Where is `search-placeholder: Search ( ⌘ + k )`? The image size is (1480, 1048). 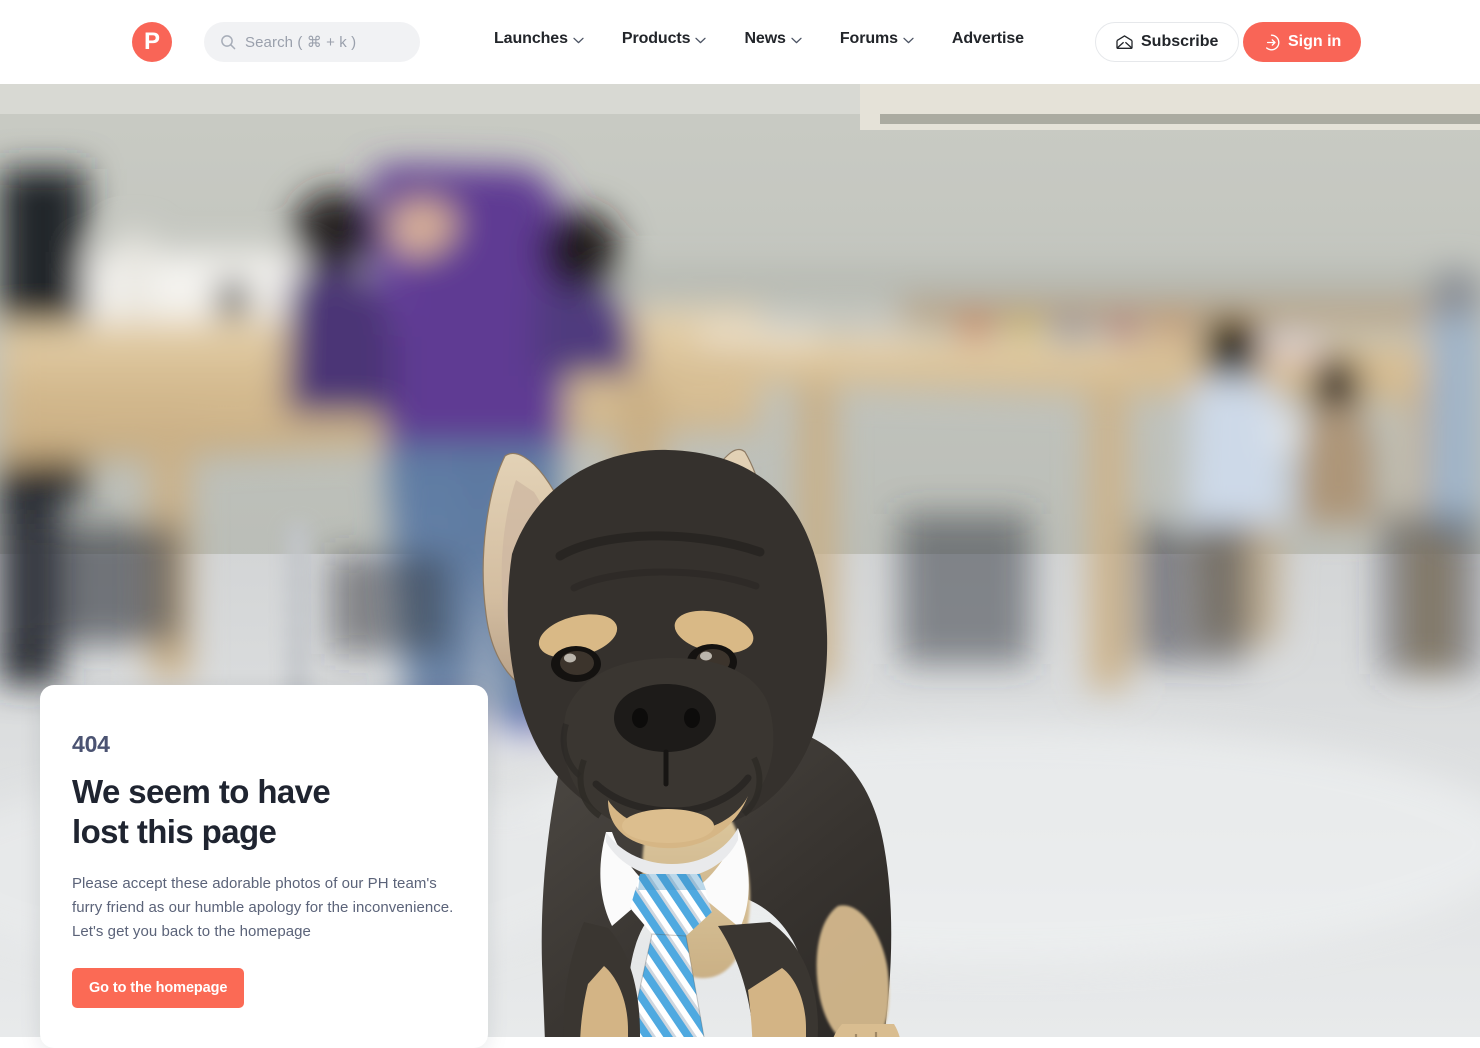 search-placeholder: Search ( ⌘ + k ) is located at coordinates (301, 42).